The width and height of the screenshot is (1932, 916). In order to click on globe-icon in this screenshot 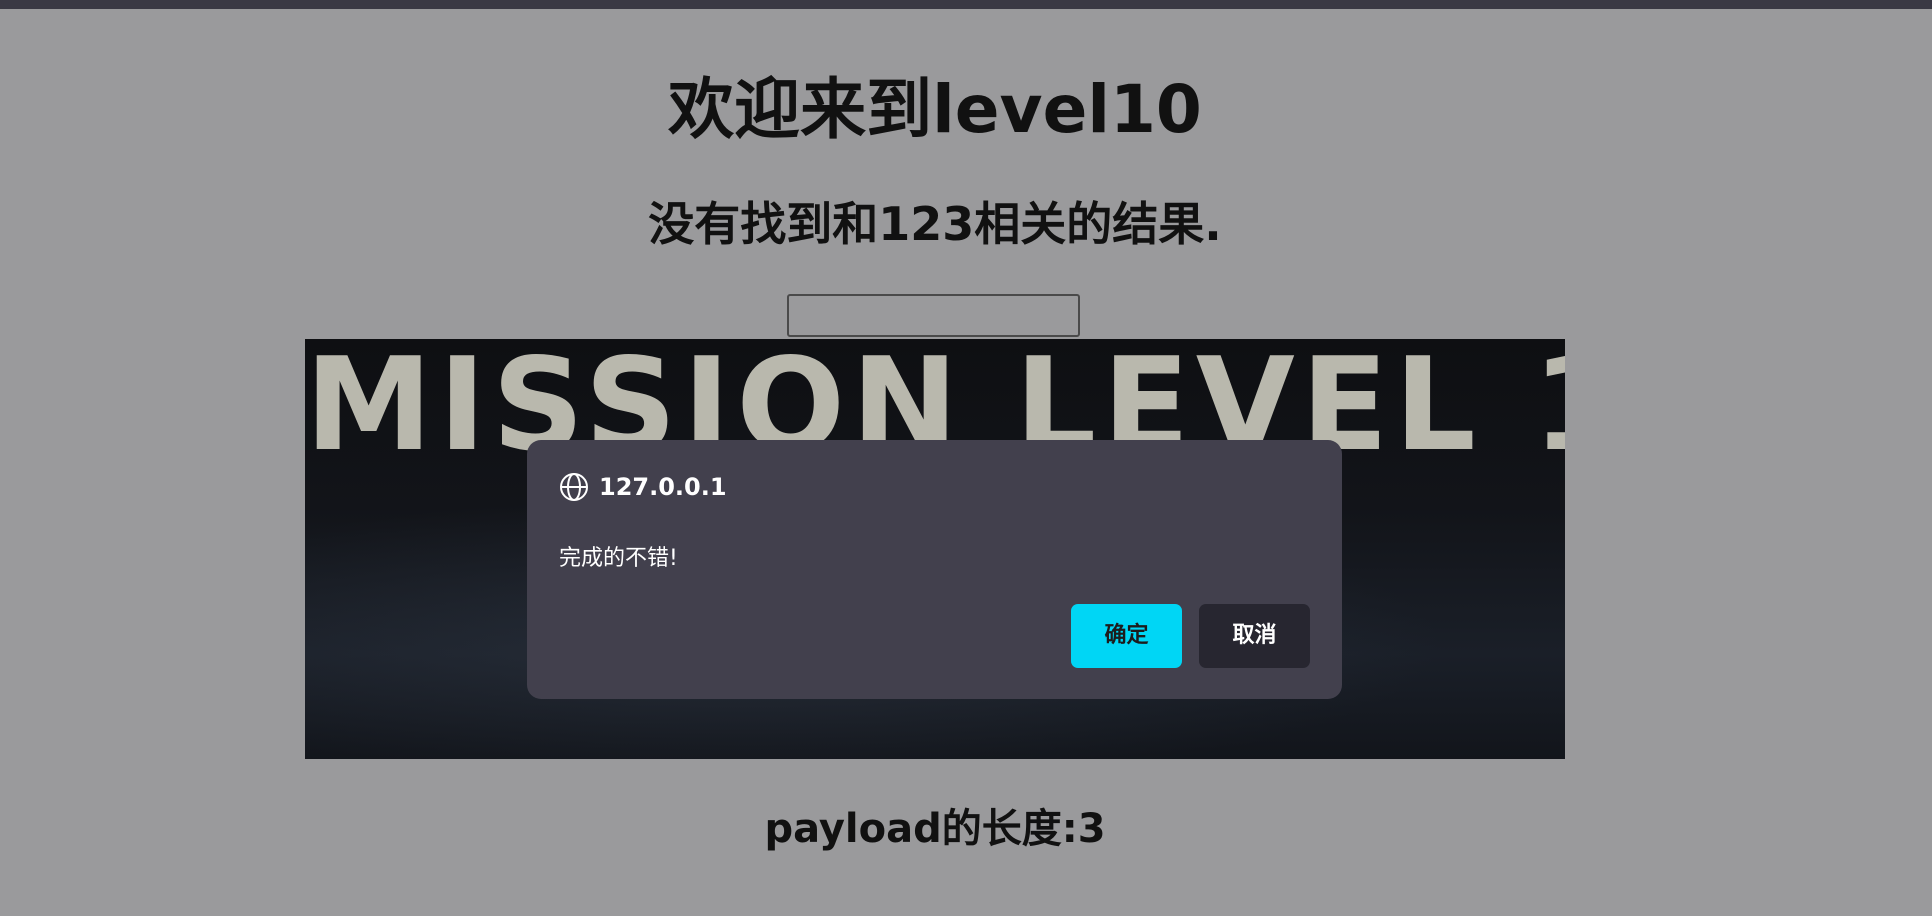, I will do `click(574, 487)`.